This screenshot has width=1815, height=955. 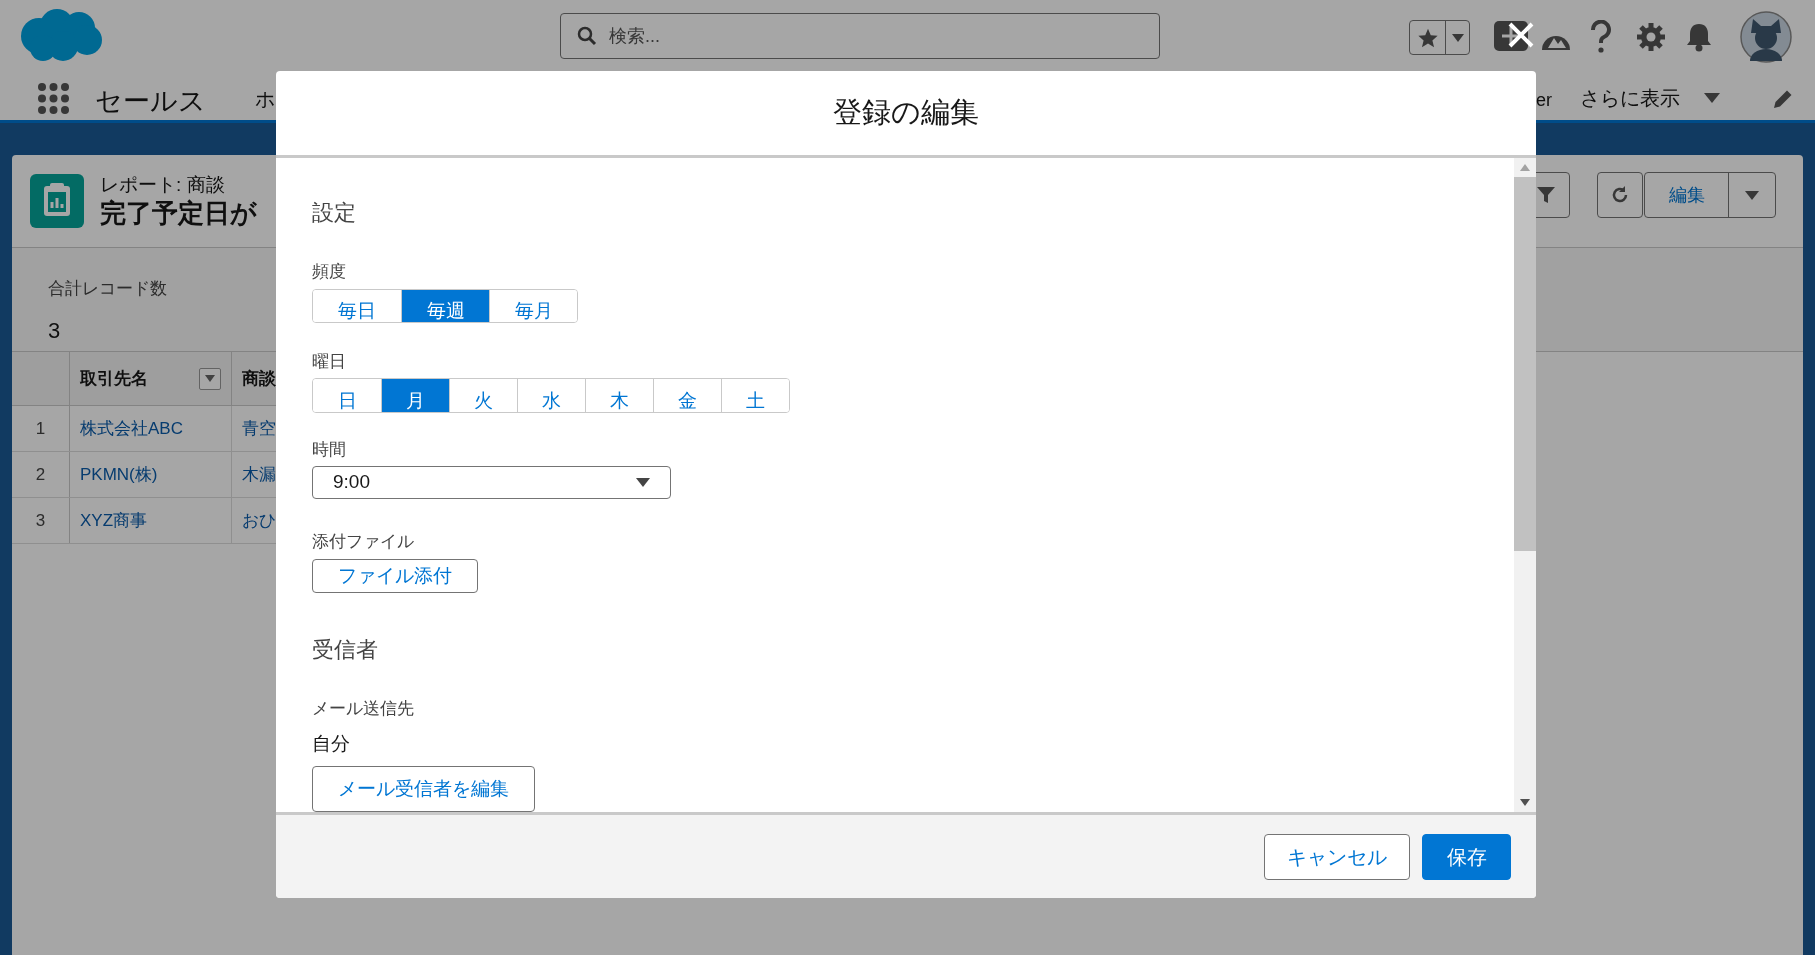 I want to click on summary-label: 合計レコード数, so click(x=107, y=289).